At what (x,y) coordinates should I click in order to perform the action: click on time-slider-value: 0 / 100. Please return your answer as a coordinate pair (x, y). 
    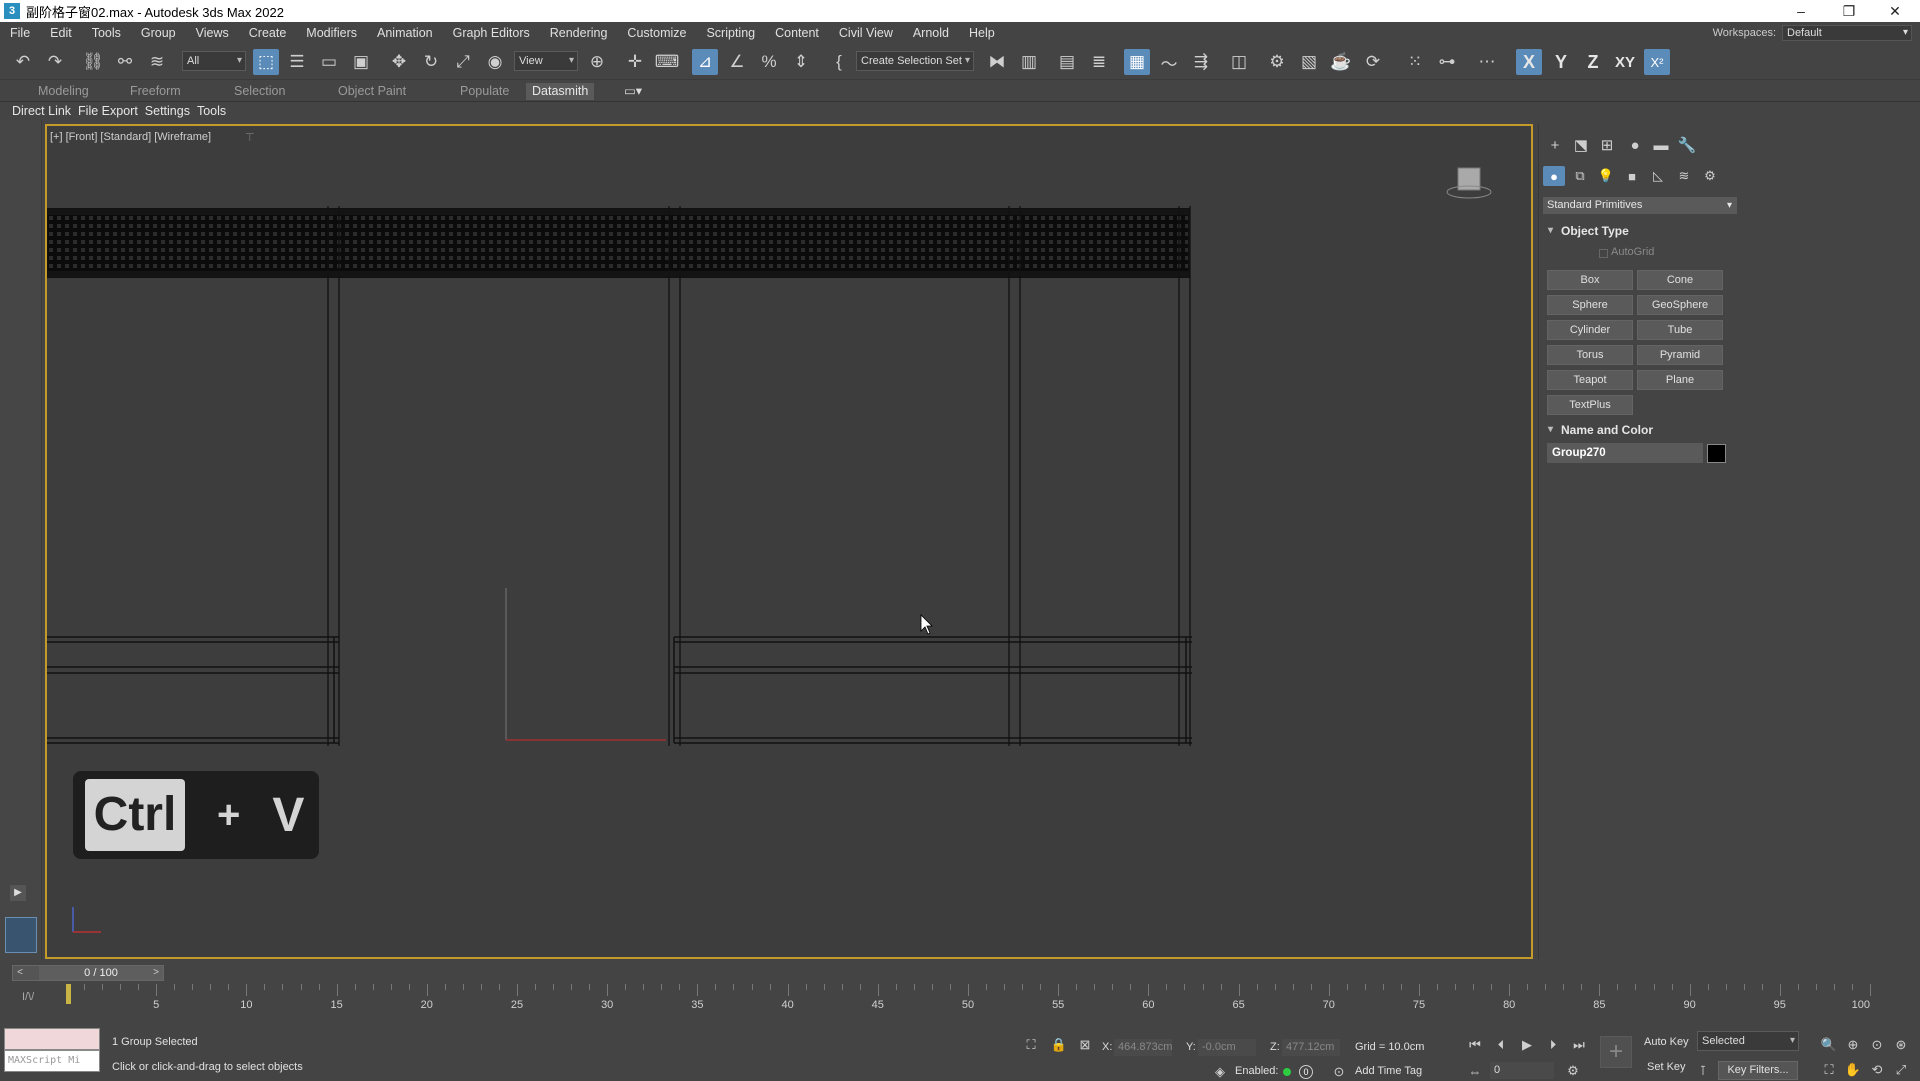
    Looking at the image, I should click on (101, 973).